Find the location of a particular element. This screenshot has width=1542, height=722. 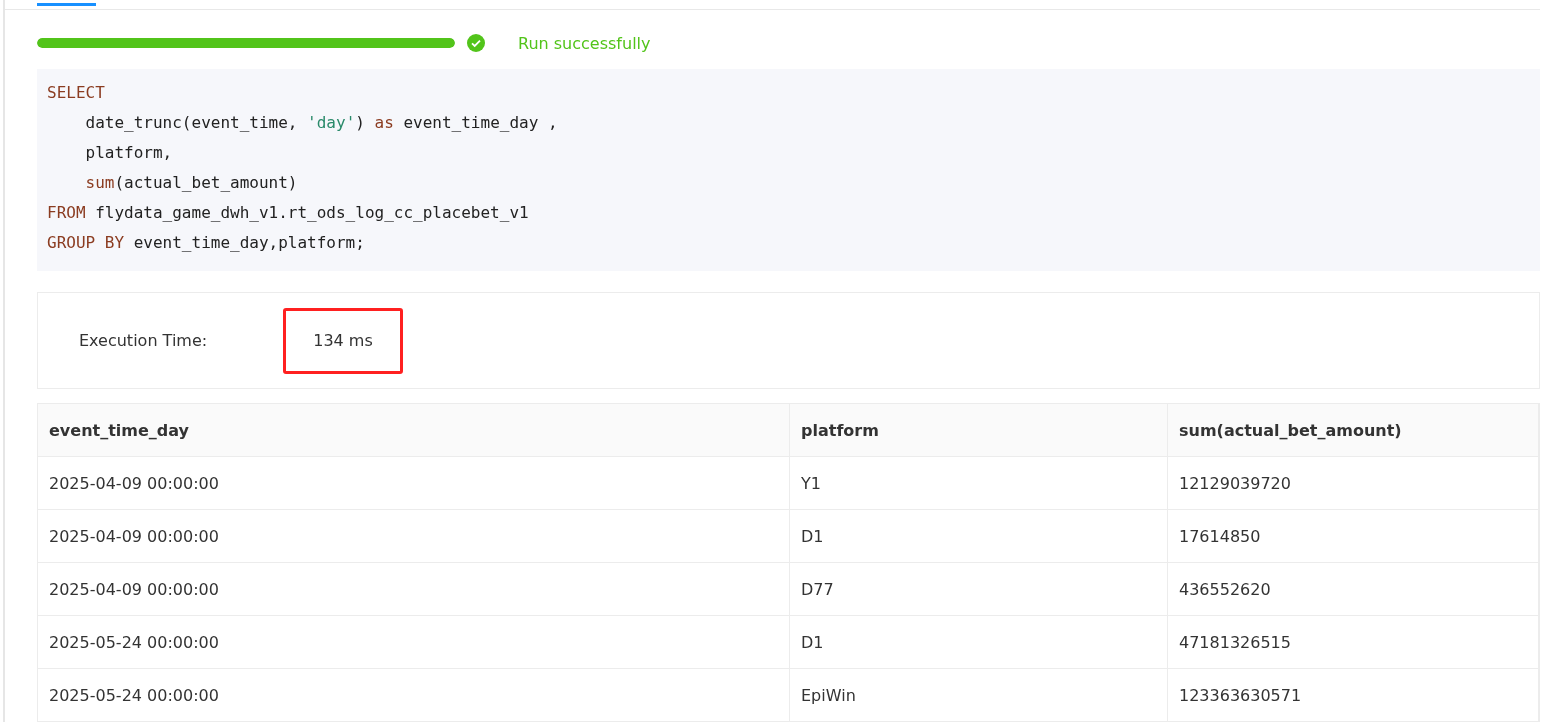

status-message: Run successfully is located at coordinates (584, 43).